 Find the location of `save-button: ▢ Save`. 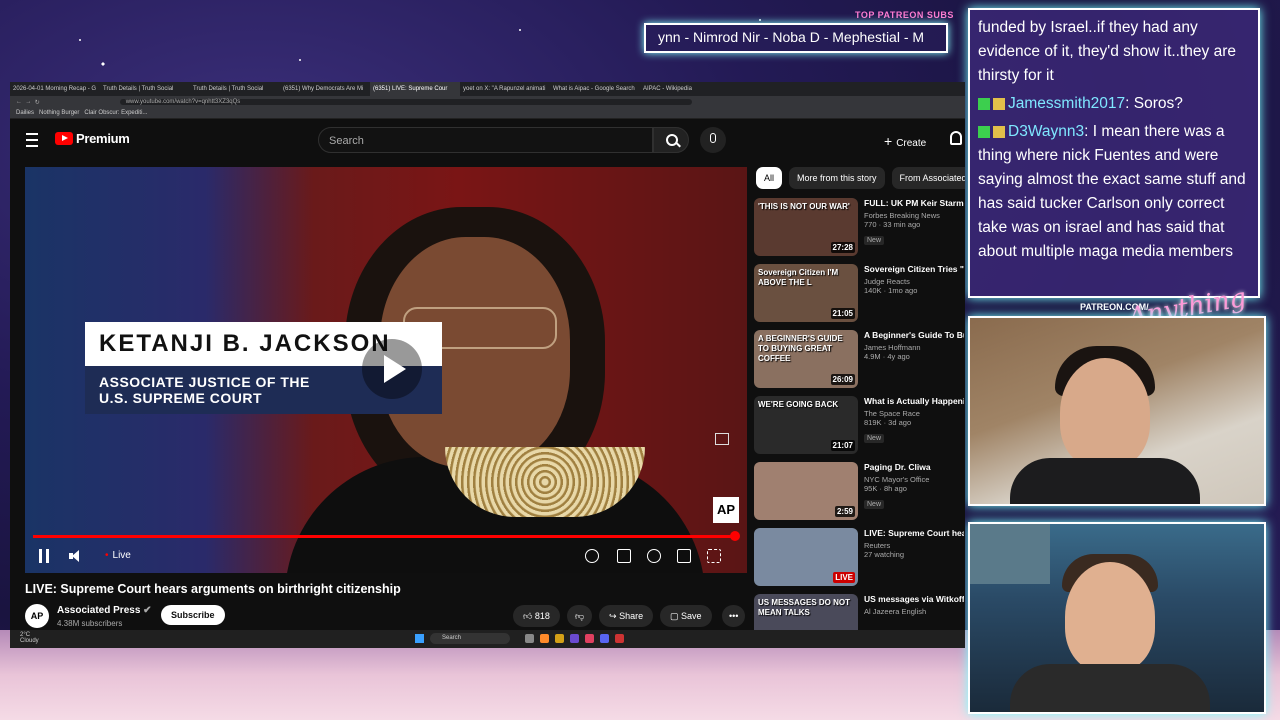

save-button: ▢ Save is located at coordinates (686, 616).